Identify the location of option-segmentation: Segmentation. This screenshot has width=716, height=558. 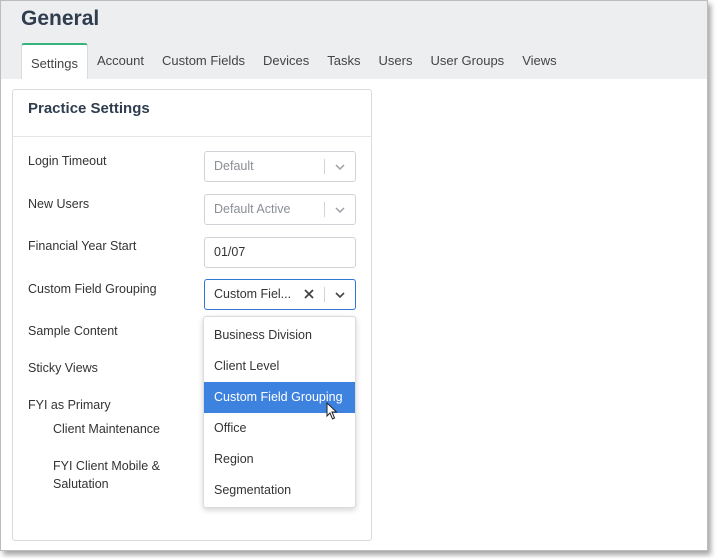
(279, 490).